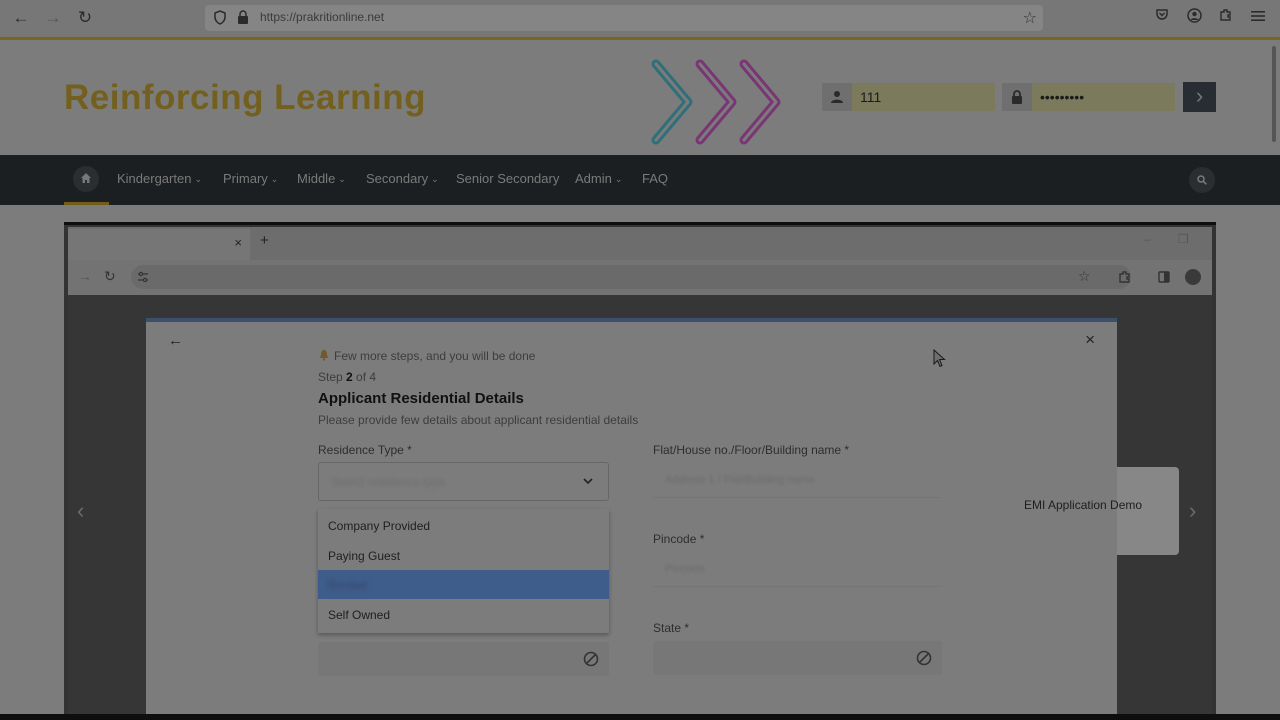  Describe the element at coordinates (245, 98) in the screenshot. I see `site-title: Reinforcing Learning` at that location.